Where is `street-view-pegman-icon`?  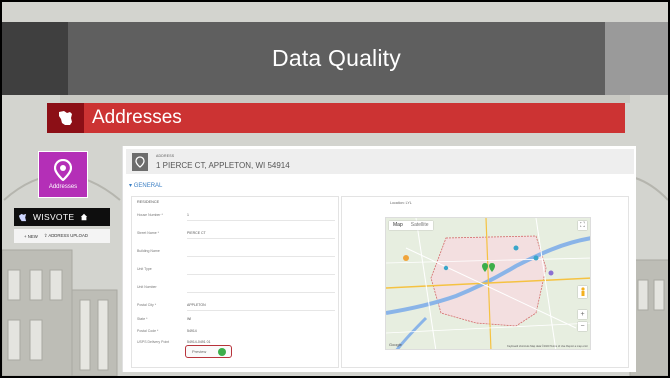
street-view-pegman-icon is located at coordinates (582, 292).